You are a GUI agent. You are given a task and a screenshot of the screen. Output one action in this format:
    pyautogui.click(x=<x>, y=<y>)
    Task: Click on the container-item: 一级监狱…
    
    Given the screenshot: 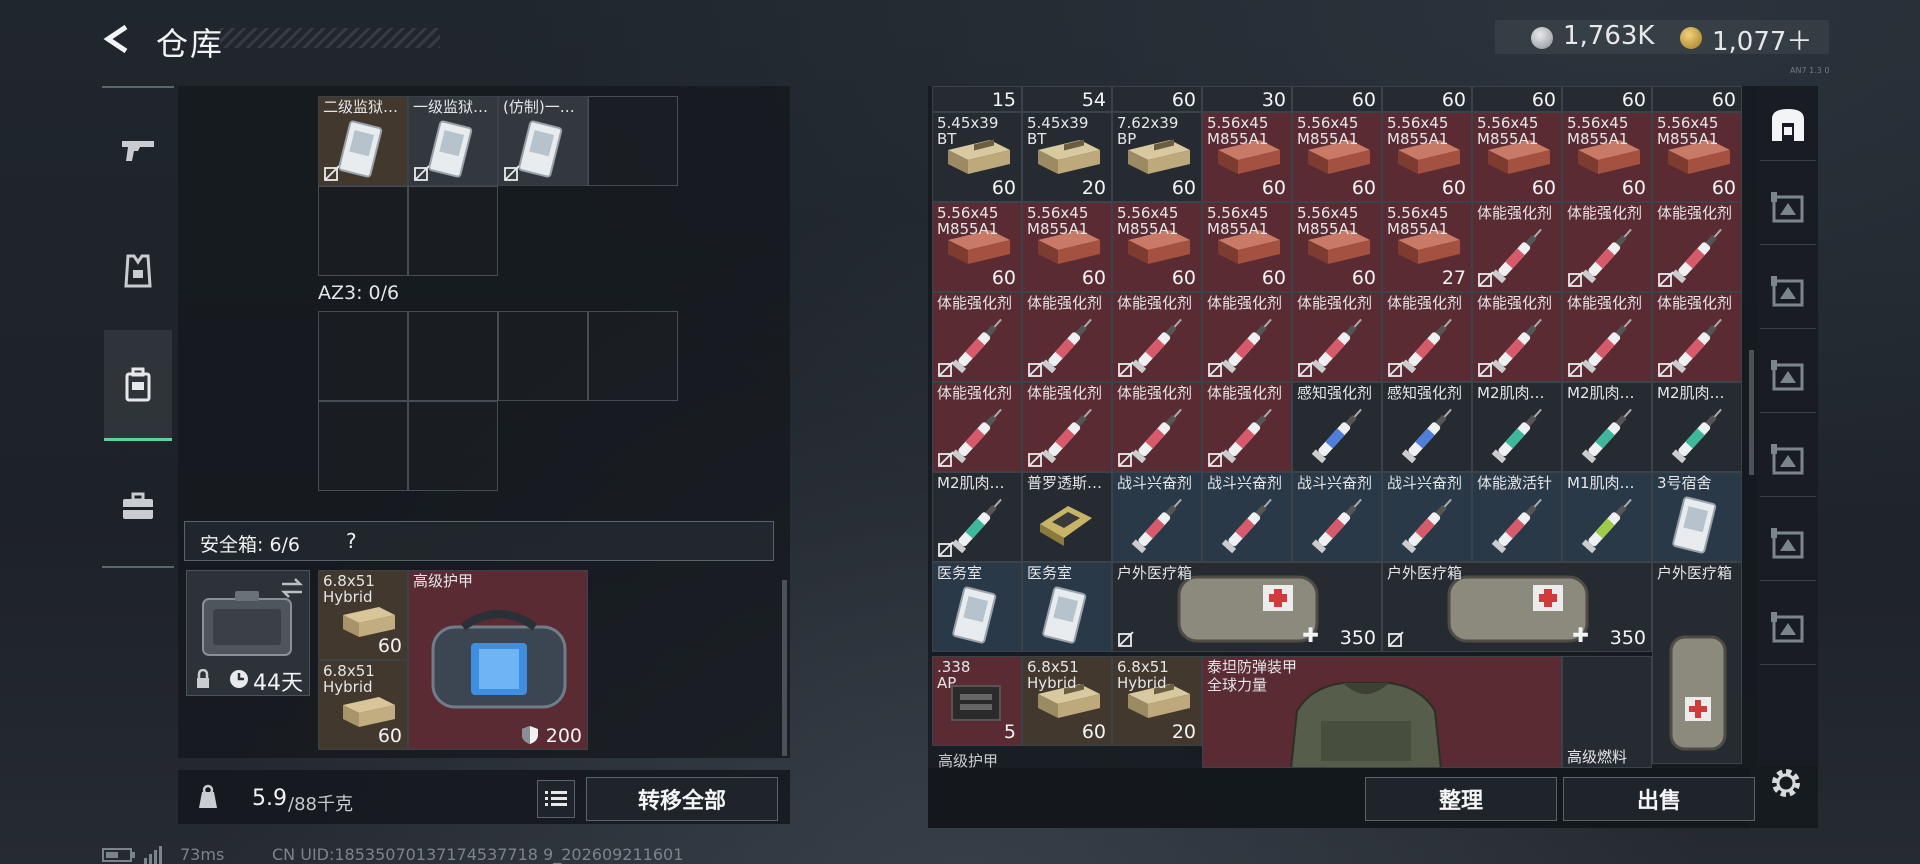 What is the action you would take?
    pyautogui.click(x=453, y=141)
    